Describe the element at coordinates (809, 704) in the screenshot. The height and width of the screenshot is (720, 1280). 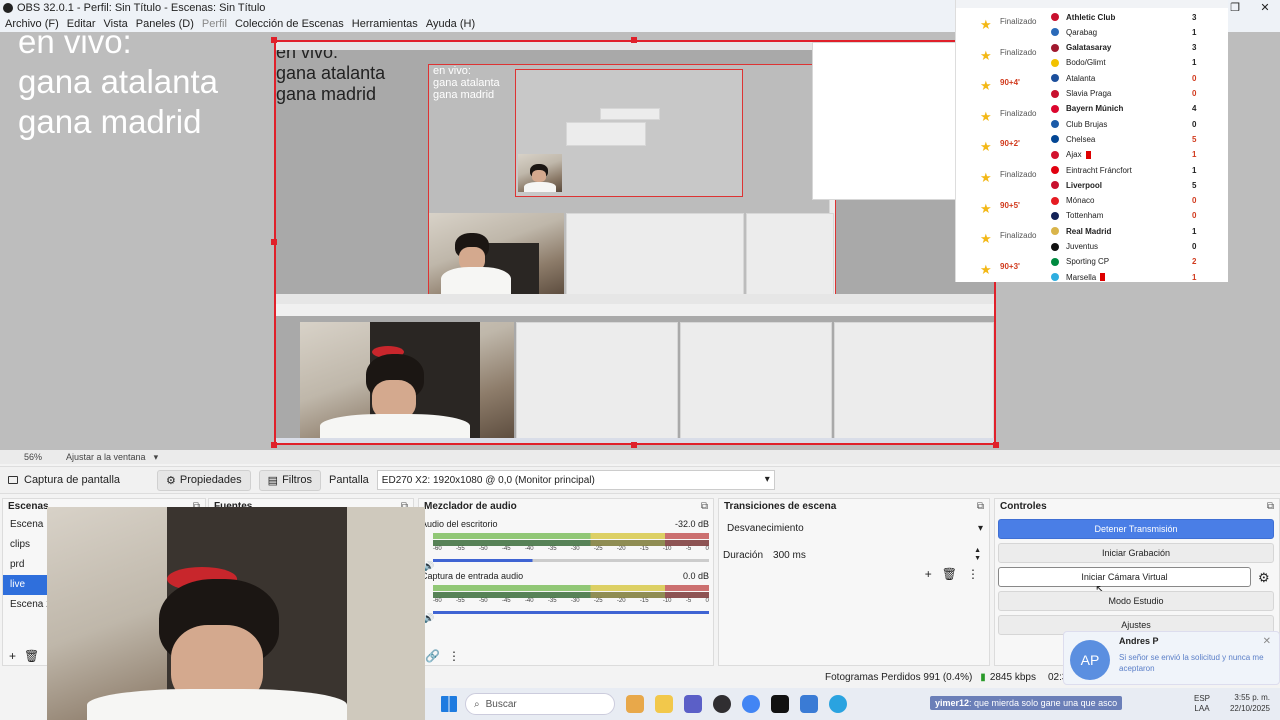
I see `photos-icon` at that location.